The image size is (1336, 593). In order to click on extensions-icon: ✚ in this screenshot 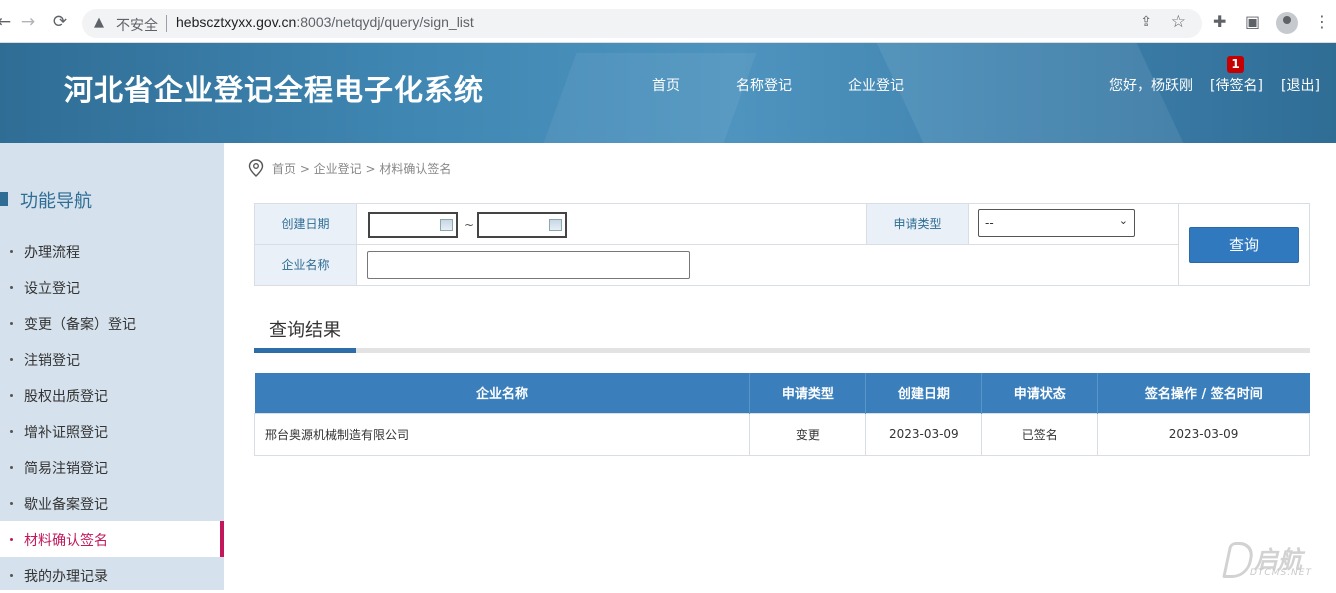, I will do `click(1219, 21)`.